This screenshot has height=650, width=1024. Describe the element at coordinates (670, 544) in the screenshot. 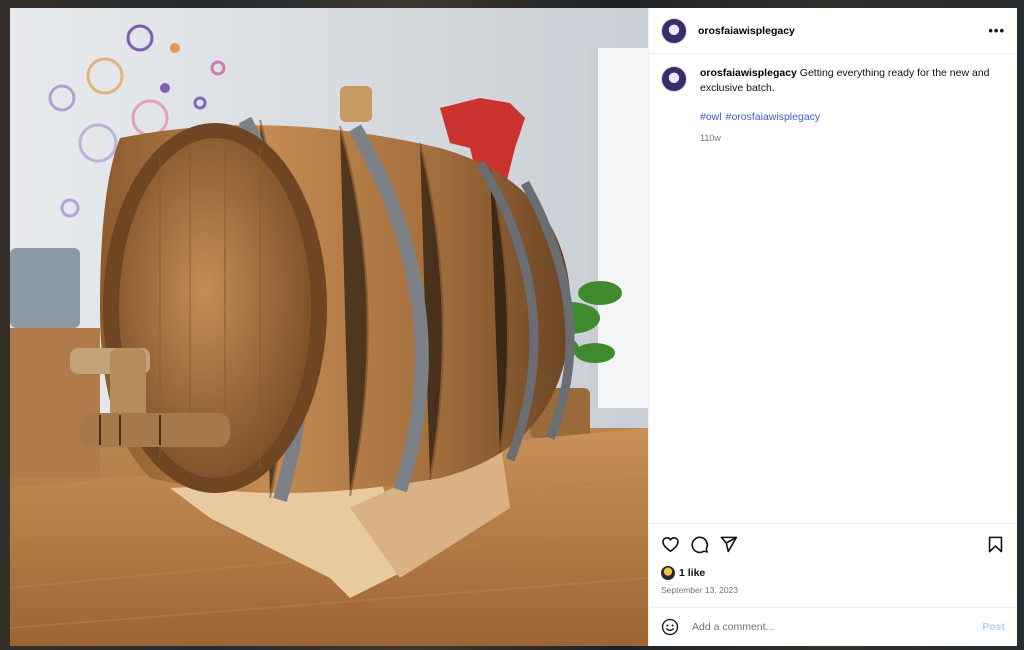

I see `heart-icon` at that location.